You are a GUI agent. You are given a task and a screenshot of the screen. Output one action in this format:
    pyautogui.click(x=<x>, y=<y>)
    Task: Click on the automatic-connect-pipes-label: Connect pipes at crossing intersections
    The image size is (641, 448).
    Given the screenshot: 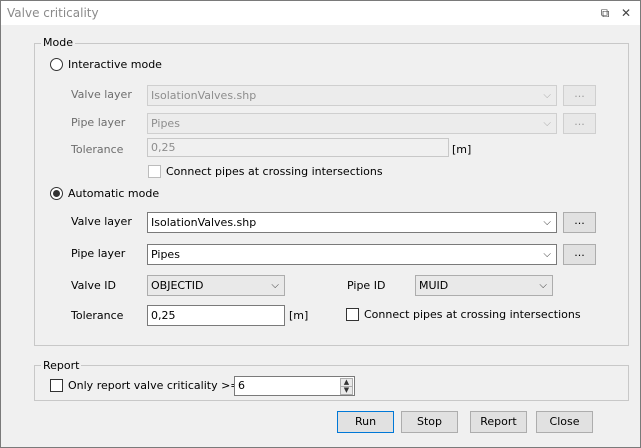 What is the action you would take?
    pyautogui.click(x=472, y=314)
    